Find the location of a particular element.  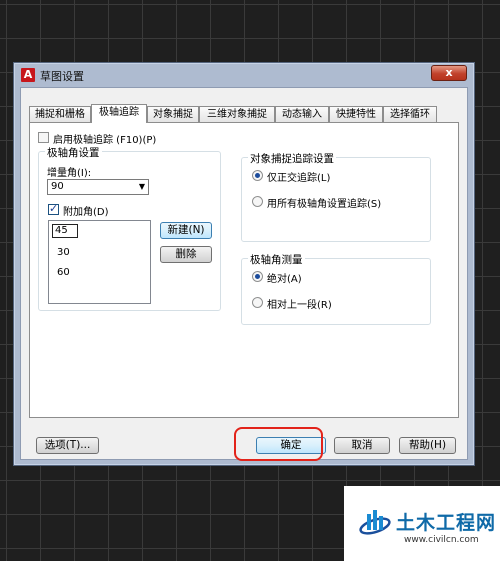

additional-angles-label: 附加角(D) is located at coordinates (86, 212).